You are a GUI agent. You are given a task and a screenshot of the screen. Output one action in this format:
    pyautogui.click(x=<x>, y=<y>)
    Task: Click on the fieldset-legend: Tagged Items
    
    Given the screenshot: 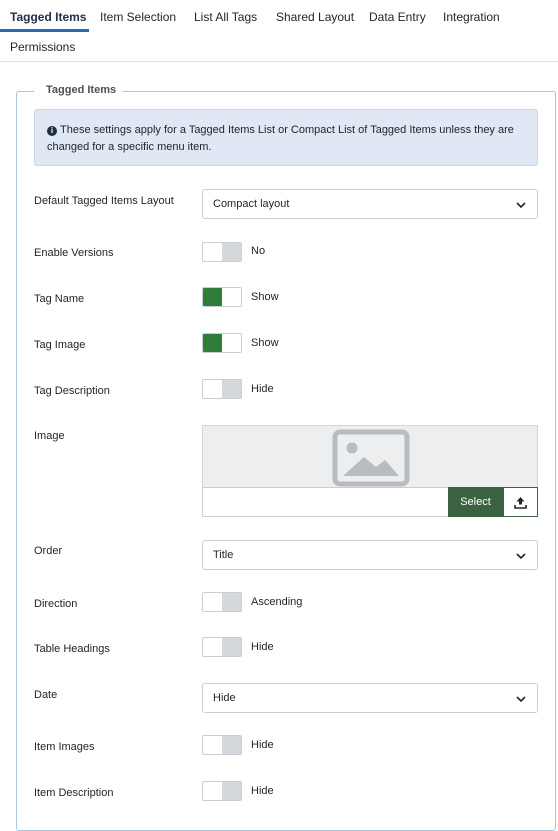 What is the action you would take?
    pyautogui.click(x=78, y=90)
    